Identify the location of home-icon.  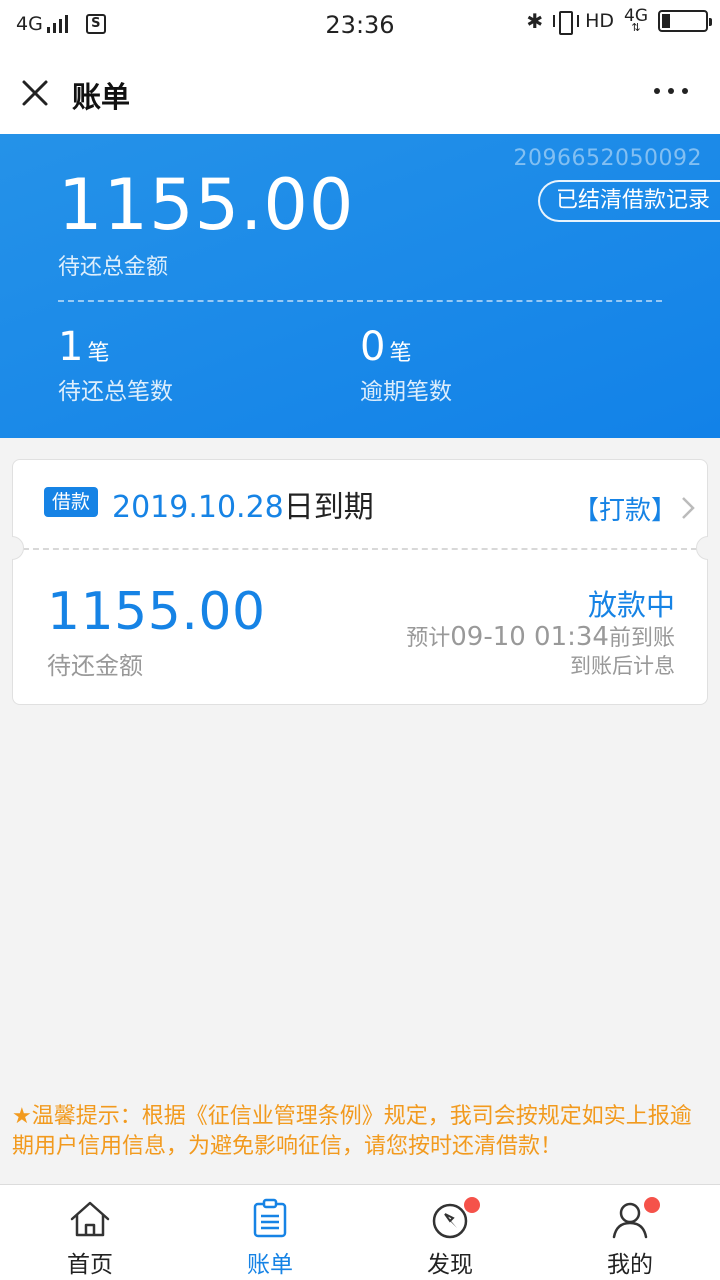
(90, 1219).